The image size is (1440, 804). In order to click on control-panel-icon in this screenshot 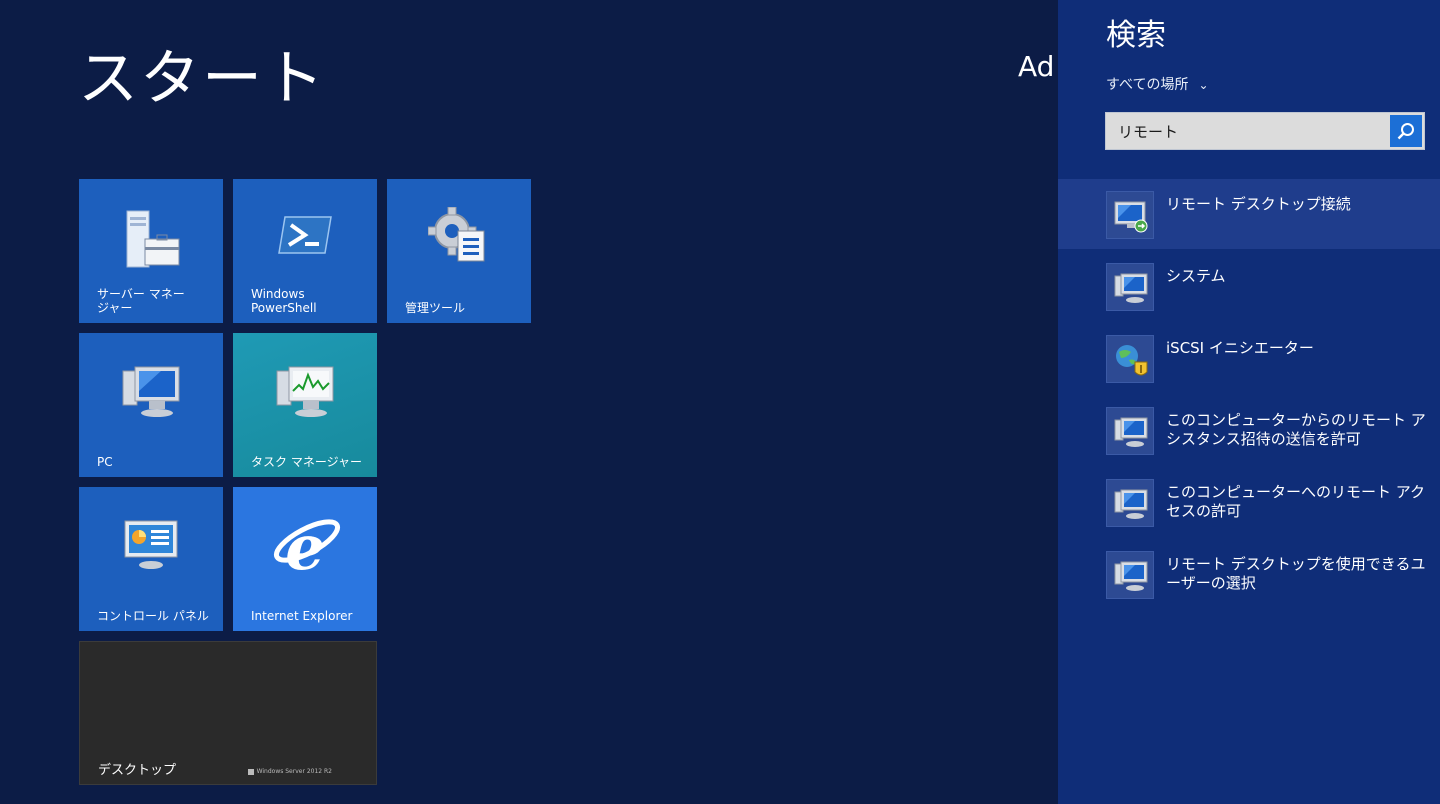, I will do `click(151, 547)`.